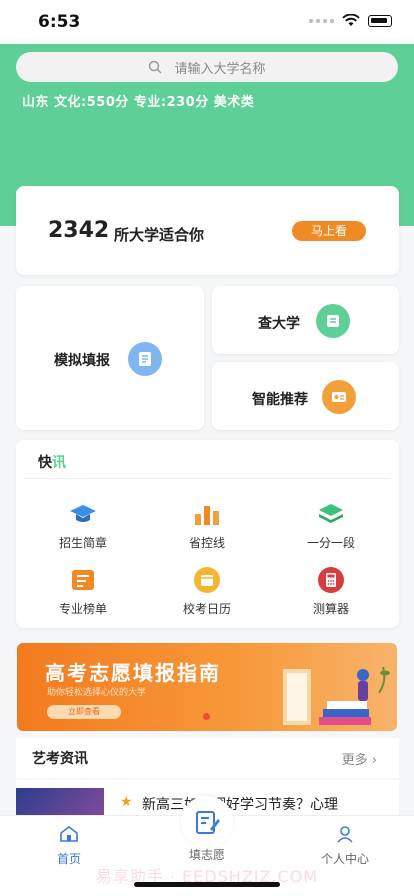  I want to click on document-icon, so click(333, 321).